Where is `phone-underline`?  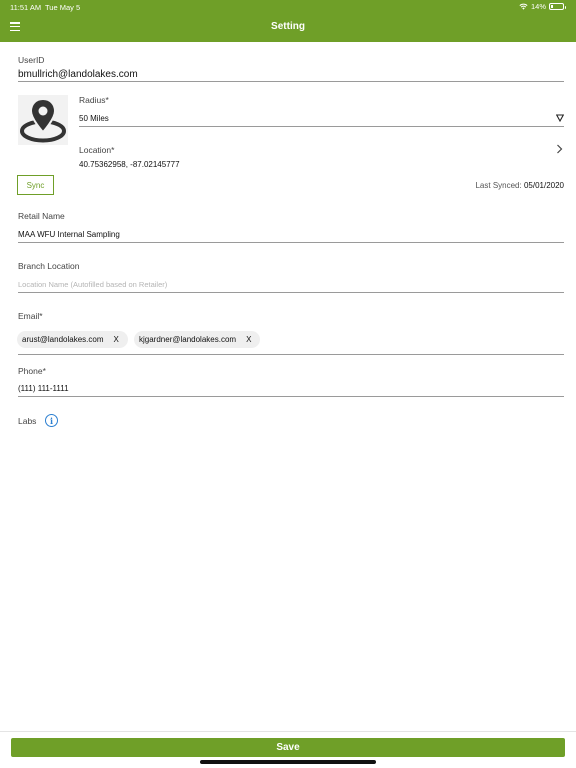
phone-underline is located at coordinates (291, 396).